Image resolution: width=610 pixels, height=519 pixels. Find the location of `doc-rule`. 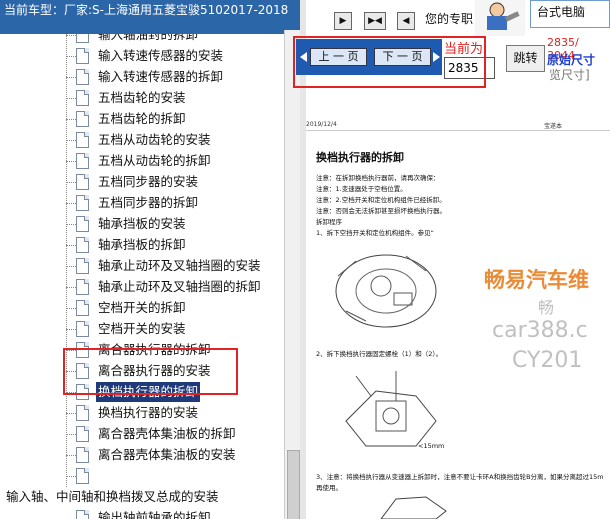

doc-rule is located at coordinates (458, 130).